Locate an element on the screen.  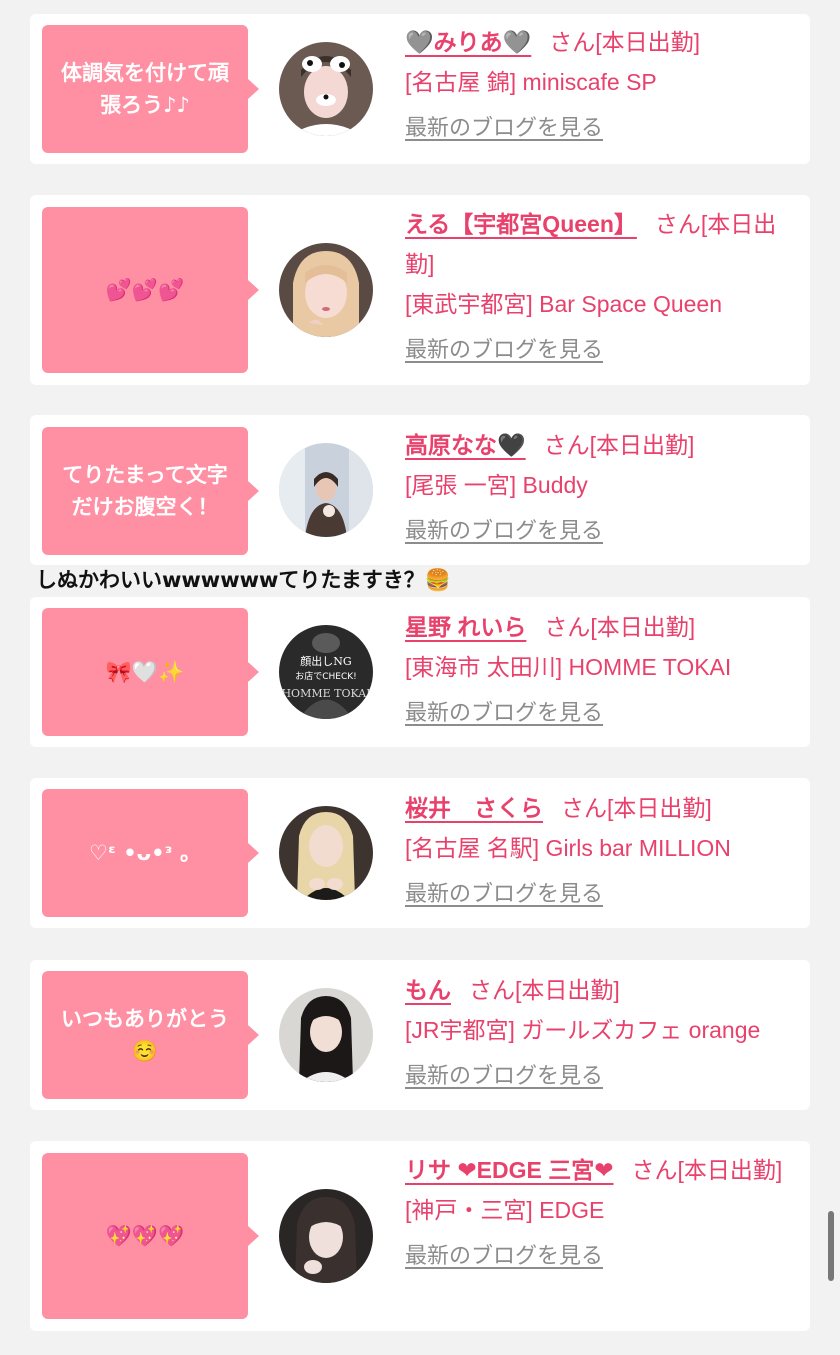
name-row: 桜井 さくら さん[本日出勤] is located at coordinates (601, 808).